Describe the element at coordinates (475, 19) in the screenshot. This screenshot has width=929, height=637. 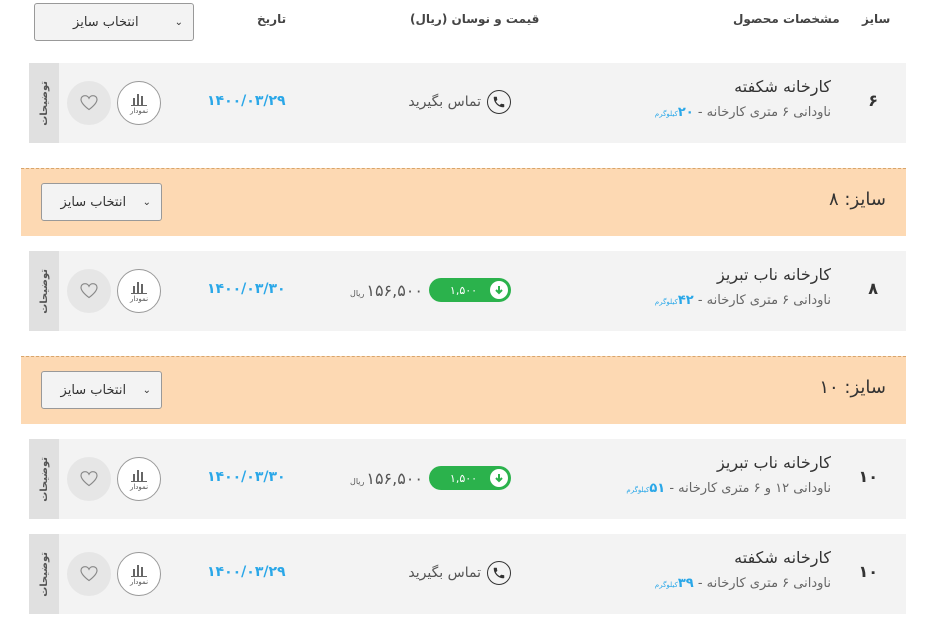
I see `header-price: قیمت و نوسان (ریال)` at that location.